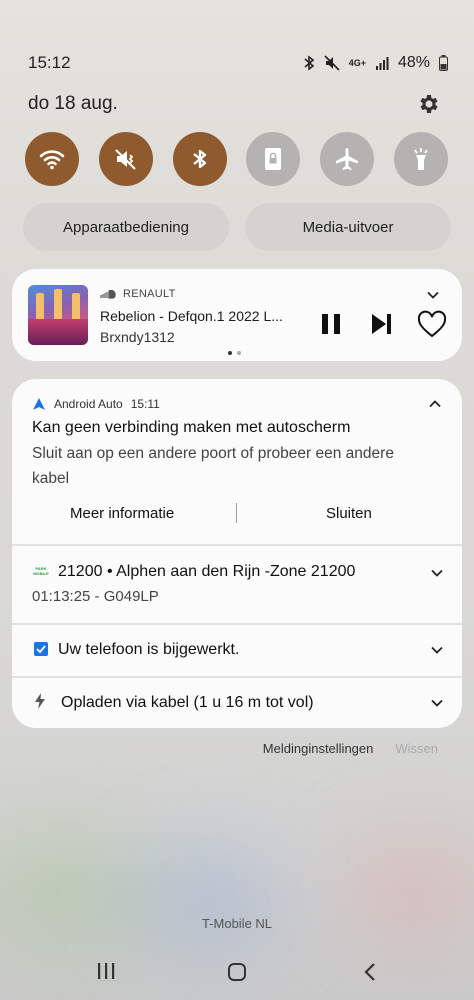 This screenshot has width=474, height=1000. I want to click on settings-gear-icon, so click(428, 104).